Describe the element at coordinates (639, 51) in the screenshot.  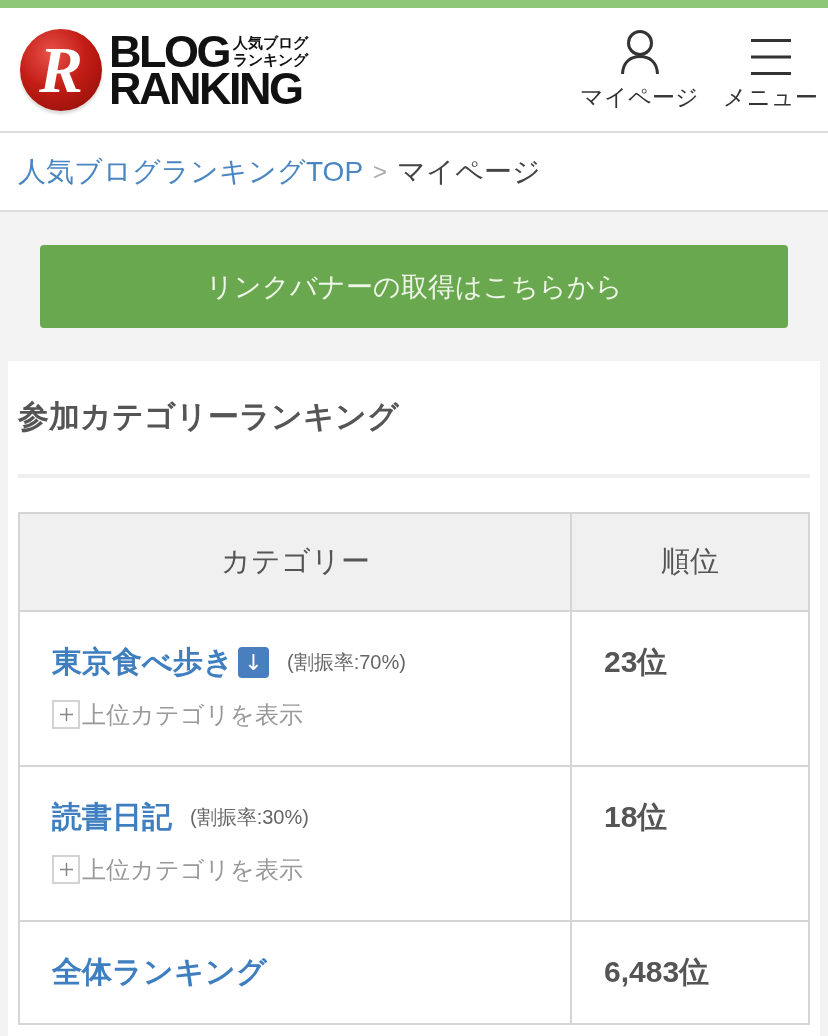
I see `person-icon` at that location.